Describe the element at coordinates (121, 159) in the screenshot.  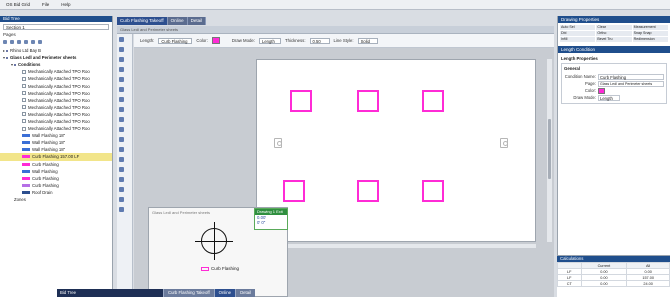
I see `undo-icon` at that location.